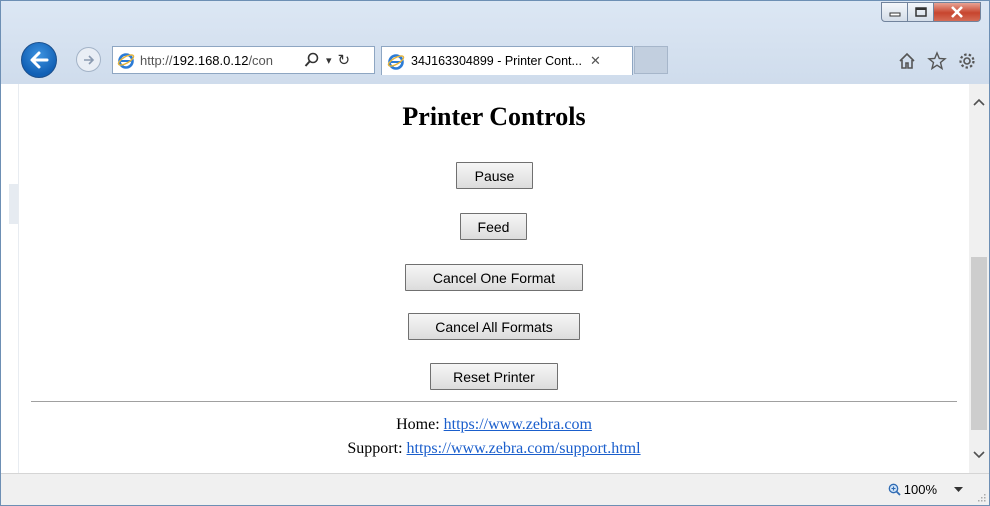 The height and width of the screenshot is (506, 990). I want to click on vertical-scrollbar, so click(979, 278).